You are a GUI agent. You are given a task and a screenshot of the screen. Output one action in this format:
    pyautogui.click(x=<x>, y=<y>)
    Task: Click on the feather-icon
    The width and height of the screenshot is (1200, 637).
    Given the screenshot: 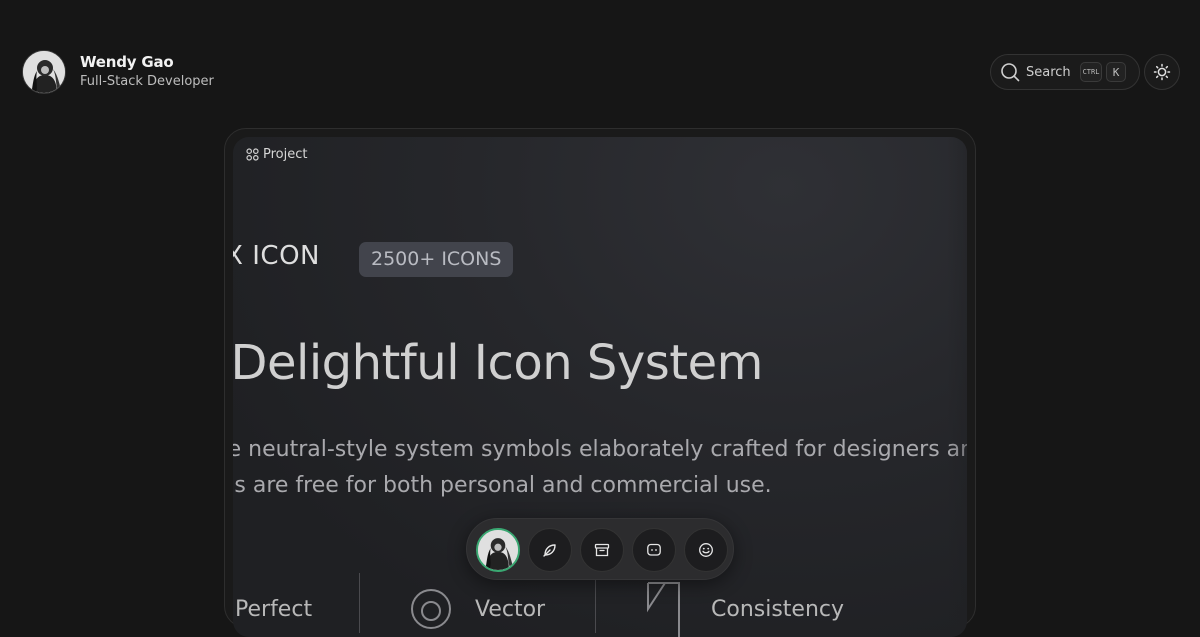 What is the action you would take?
    pyautogui.click(x=549, y=550)
    